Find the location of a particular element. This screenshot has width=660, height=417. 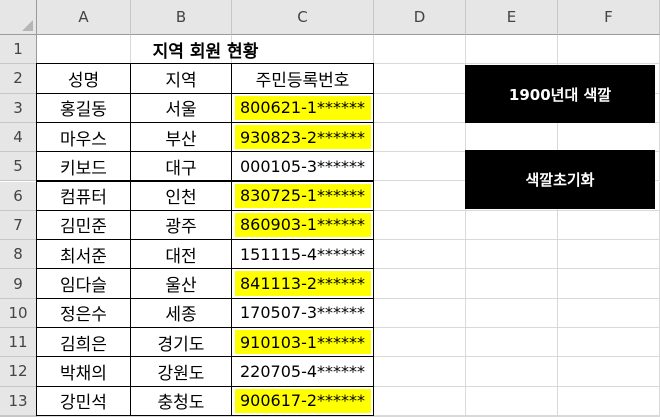

cell-E10 is located at coordinates (512, 313).